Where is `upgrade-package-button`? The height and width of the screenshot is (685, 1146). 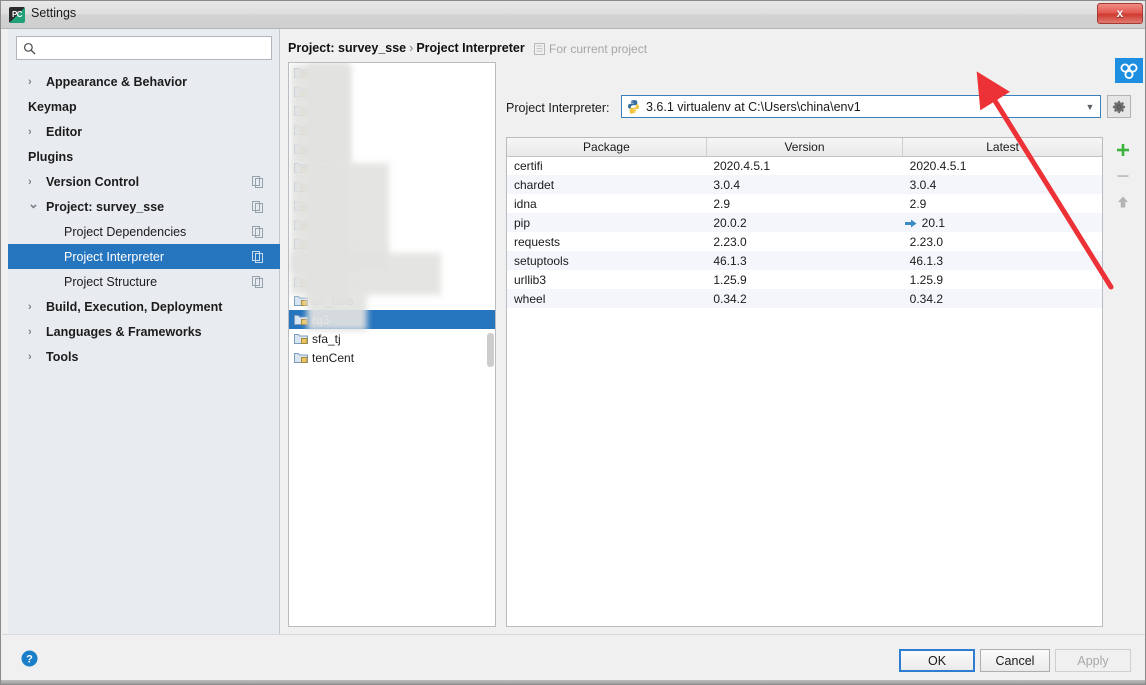
upgrade-package-button is located at coordinates (1123, 202).